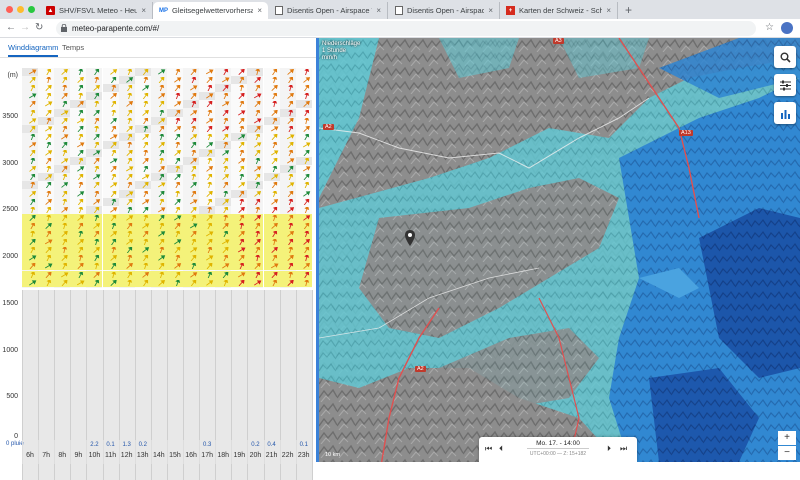 This screenshot has height=480, width=800. I want to click on profile-avatar, so click(787, 28).